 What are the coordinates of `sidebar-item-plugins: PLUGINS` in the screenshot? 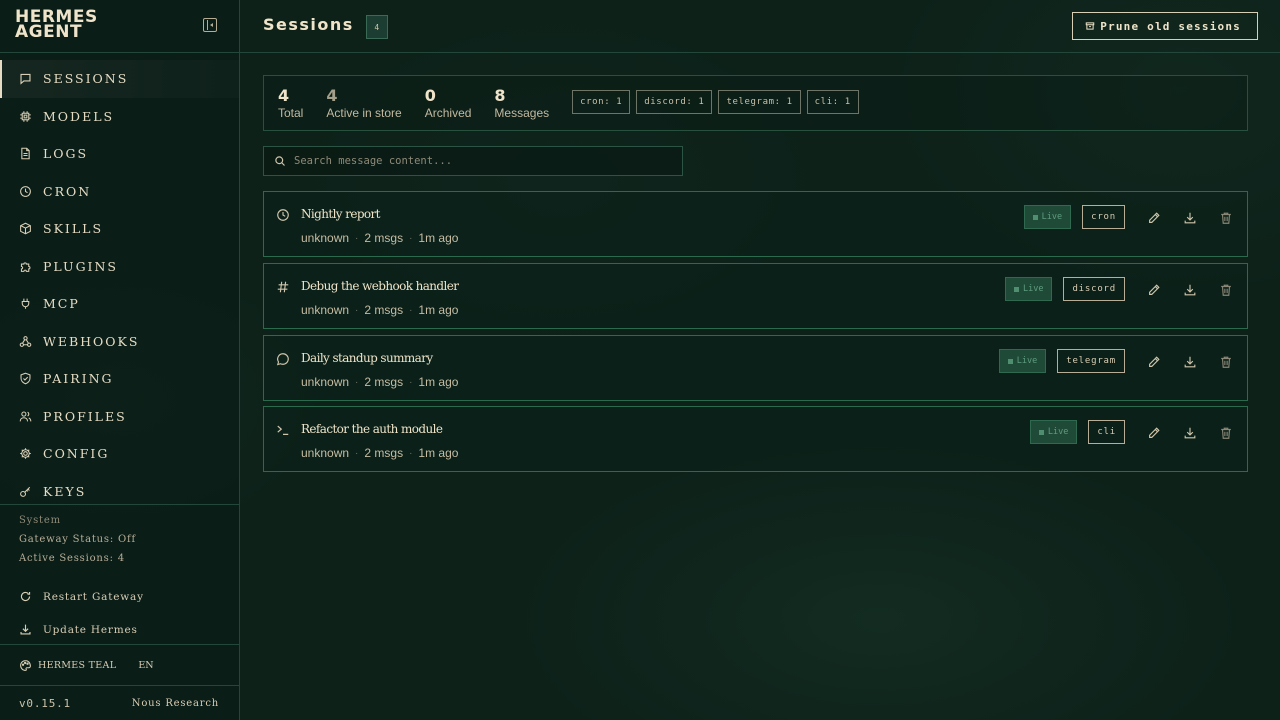 It's located at (119, 267).